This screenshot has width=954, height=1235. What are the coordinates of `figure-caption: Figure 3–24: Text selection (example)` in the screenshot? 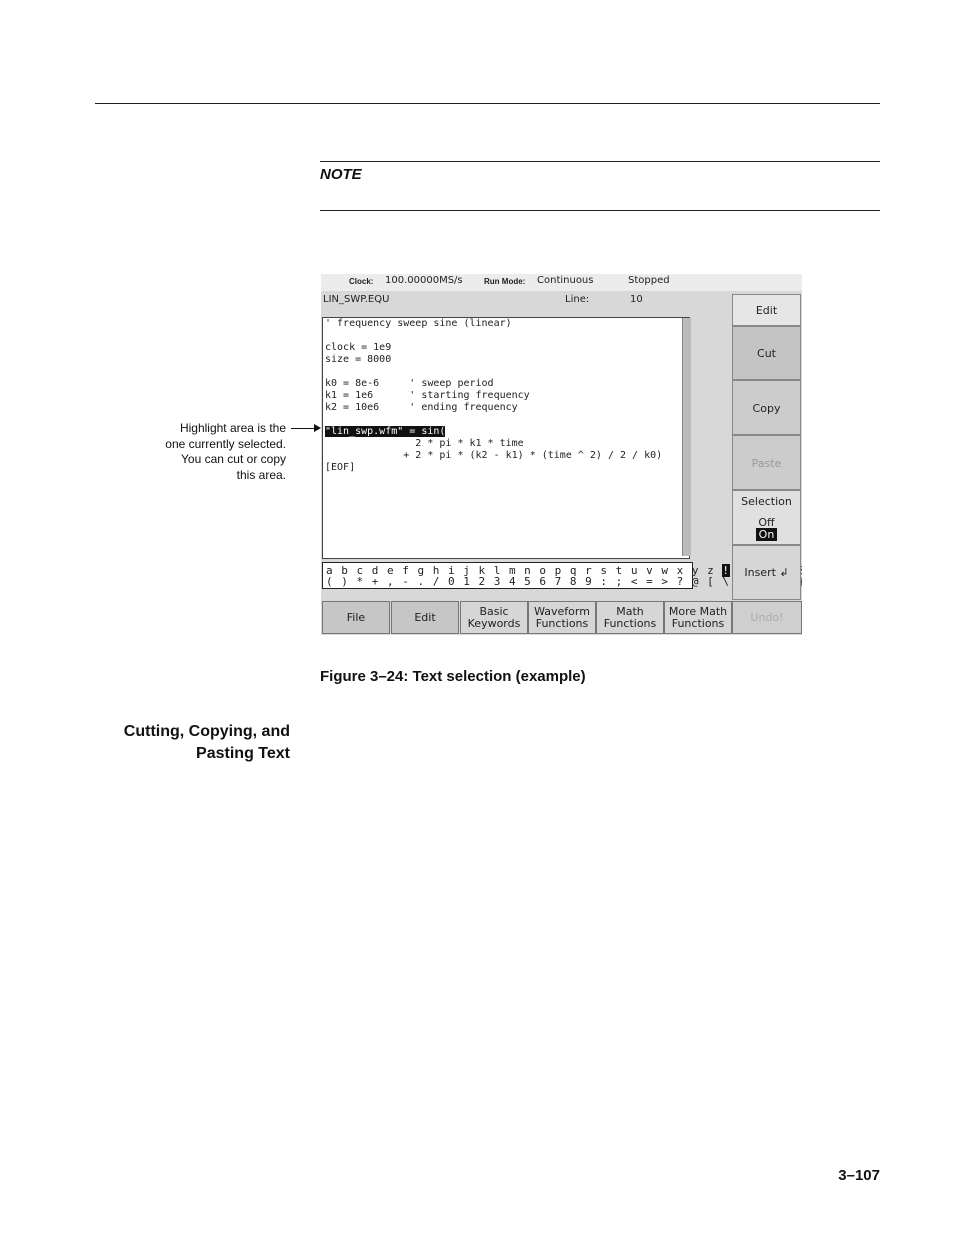 It's located at (453, 676).